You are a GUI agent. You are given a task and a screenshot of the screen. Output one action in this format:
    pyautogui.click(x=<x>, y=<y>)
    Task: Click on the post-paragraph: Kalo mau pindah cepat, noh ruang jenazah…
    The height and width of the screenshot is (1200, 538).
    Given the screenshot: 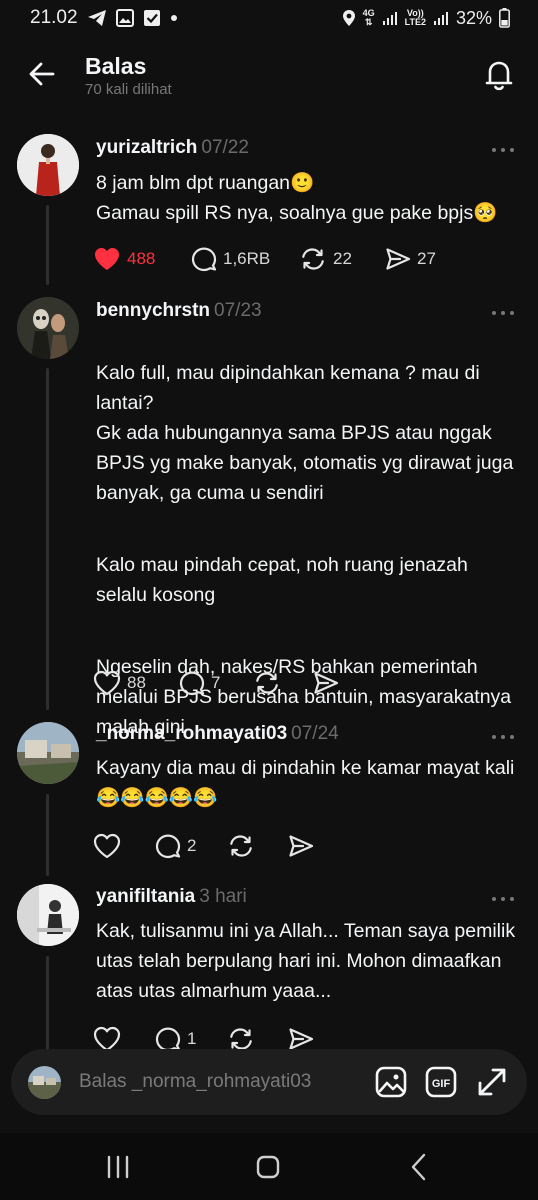 What is the action you would take?
    pyautogui.click(x=282, y=580)
    